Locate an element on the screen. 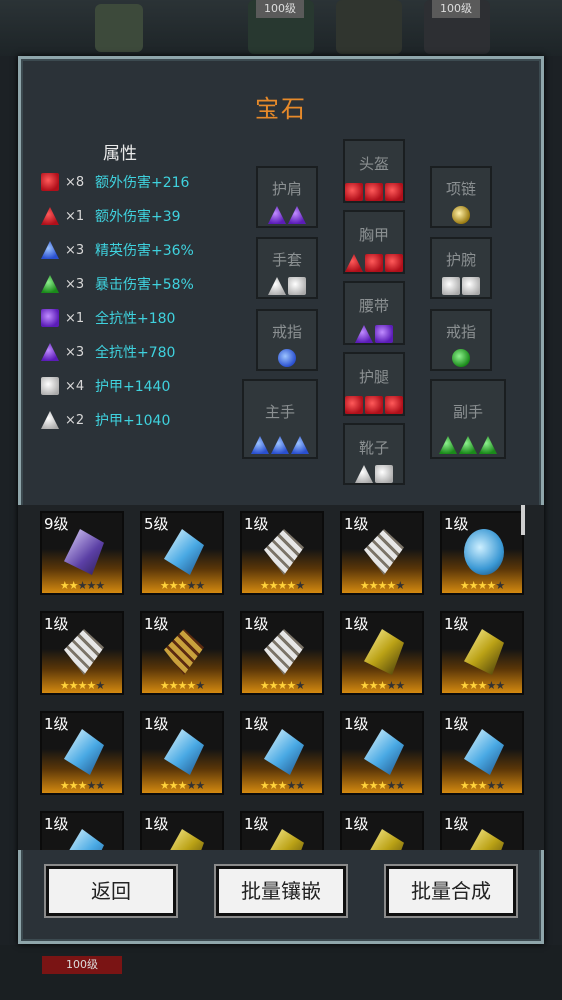 The image size is (562, 1000). batch-inlay-button: 批量镶嵌 is located at coordinates (281, 891).